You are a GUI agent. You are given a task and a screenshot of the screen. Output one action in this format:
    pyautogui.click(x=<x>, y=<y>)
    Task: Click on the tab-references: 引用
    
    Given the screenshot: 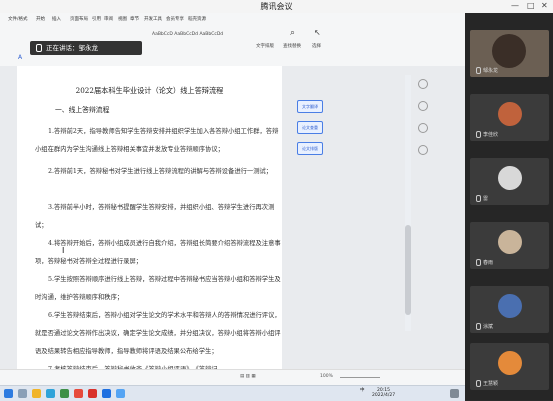 What is the action you would take?
    pyautogui.click(x=96, y=19)
    